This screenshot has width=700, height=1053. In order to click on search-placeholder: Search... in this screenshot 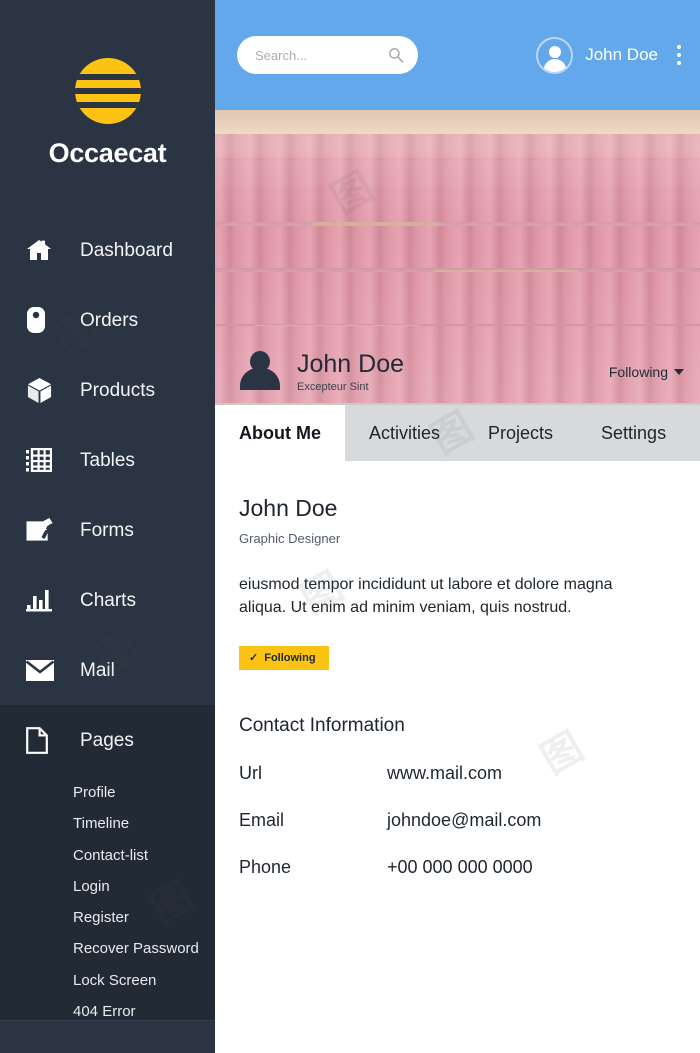, I will do `click(281, 55)`.